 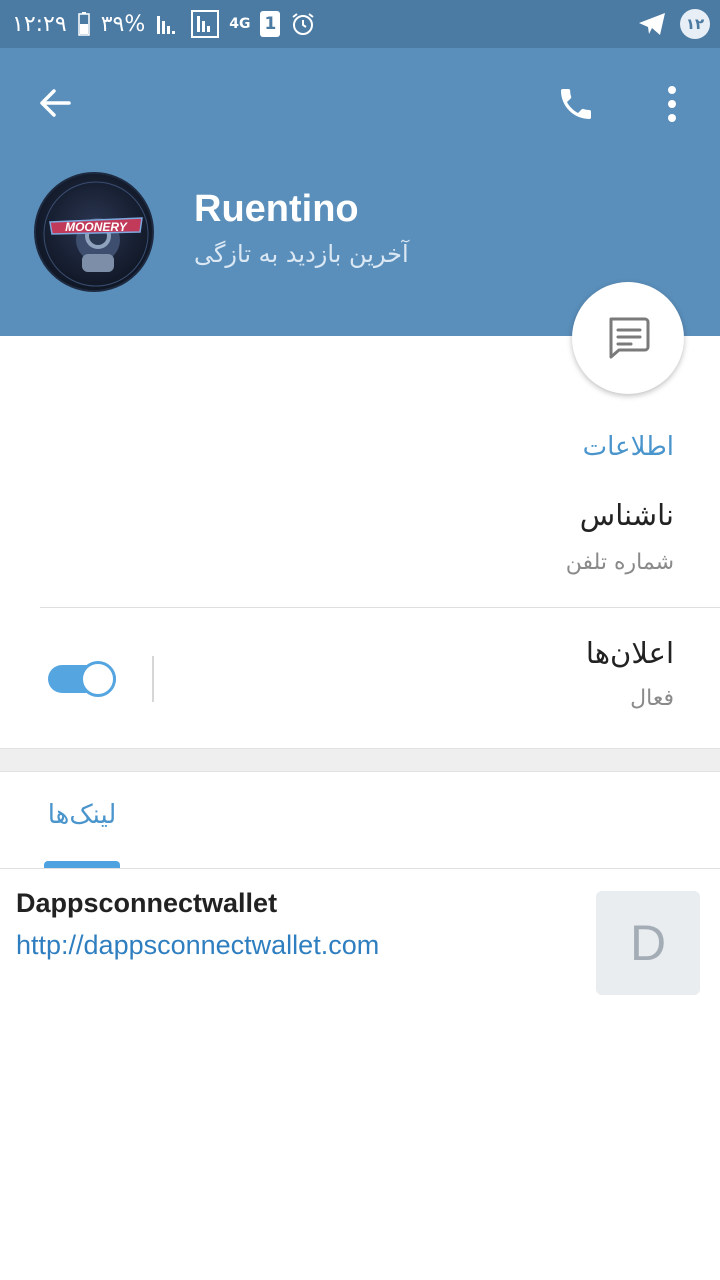 What do you see at coordinates (303, 24) in the screenshot?
I see `alarm-icon` at bounding box center [303, 24].